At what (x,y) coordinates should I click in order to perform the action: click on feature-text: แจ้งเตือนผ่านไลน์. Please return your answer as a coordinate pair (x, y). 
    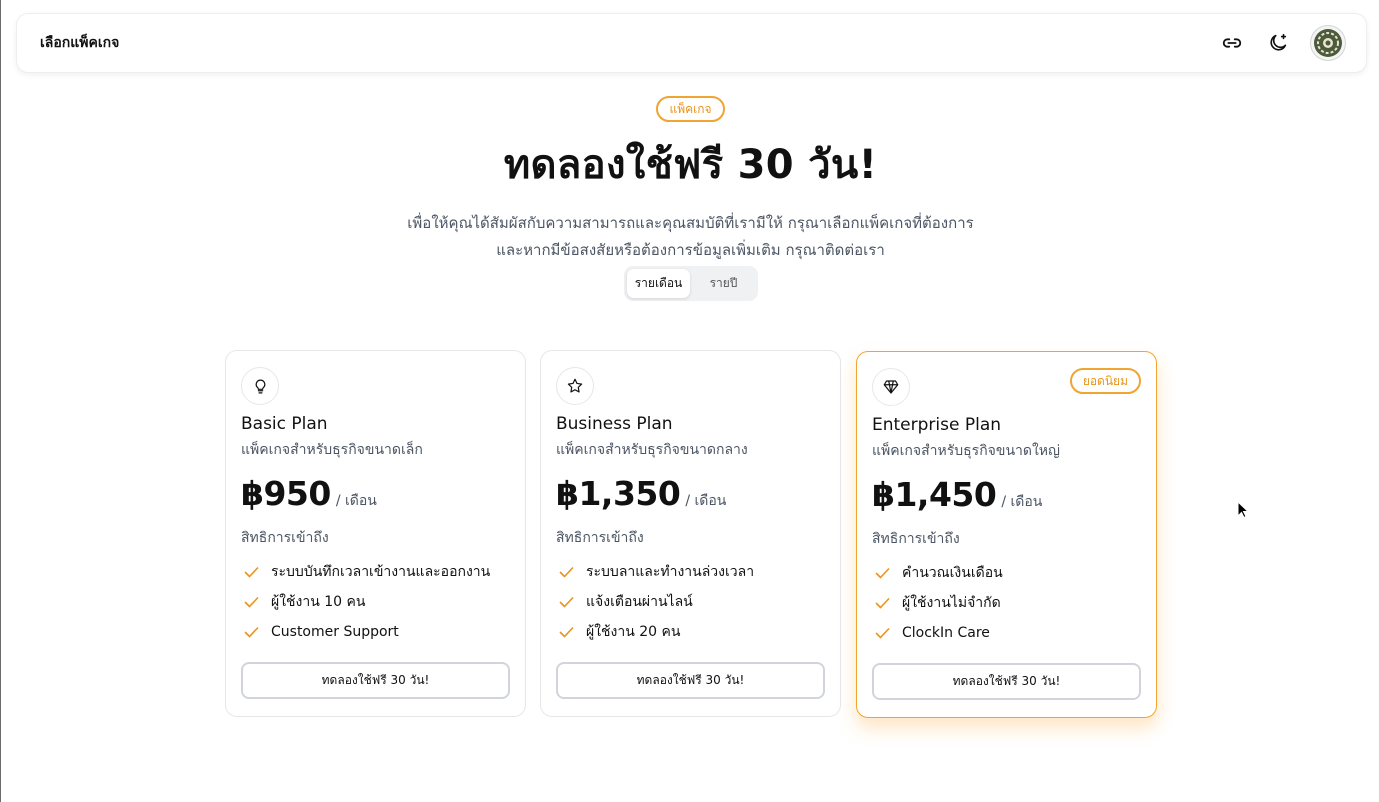
    Looking at the image, I should click on (639, 602).